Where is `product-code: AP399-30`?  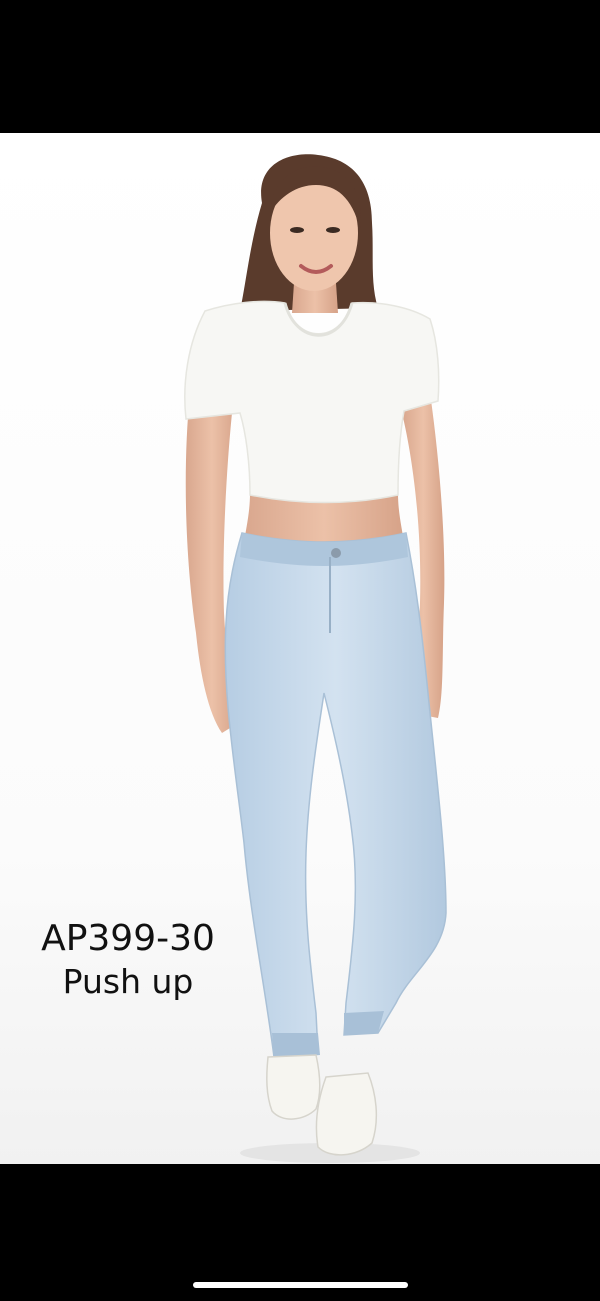
product-code: AP399-30 is located at coordinates (128, 938).